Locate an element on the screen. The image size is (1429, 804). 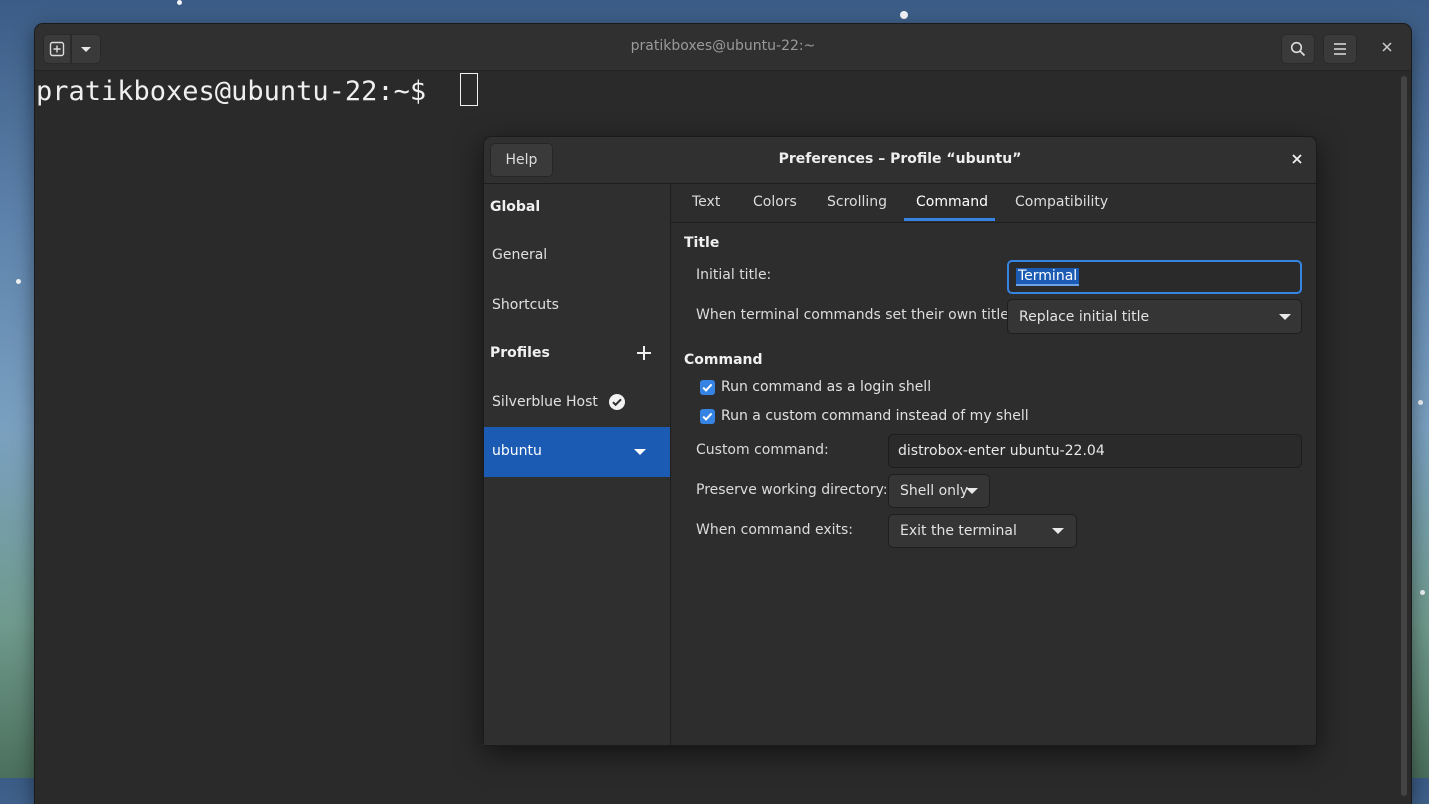
custom-command-value: distrobox-enter ubuntu-22.04 is located at coordinates (1001, 451).